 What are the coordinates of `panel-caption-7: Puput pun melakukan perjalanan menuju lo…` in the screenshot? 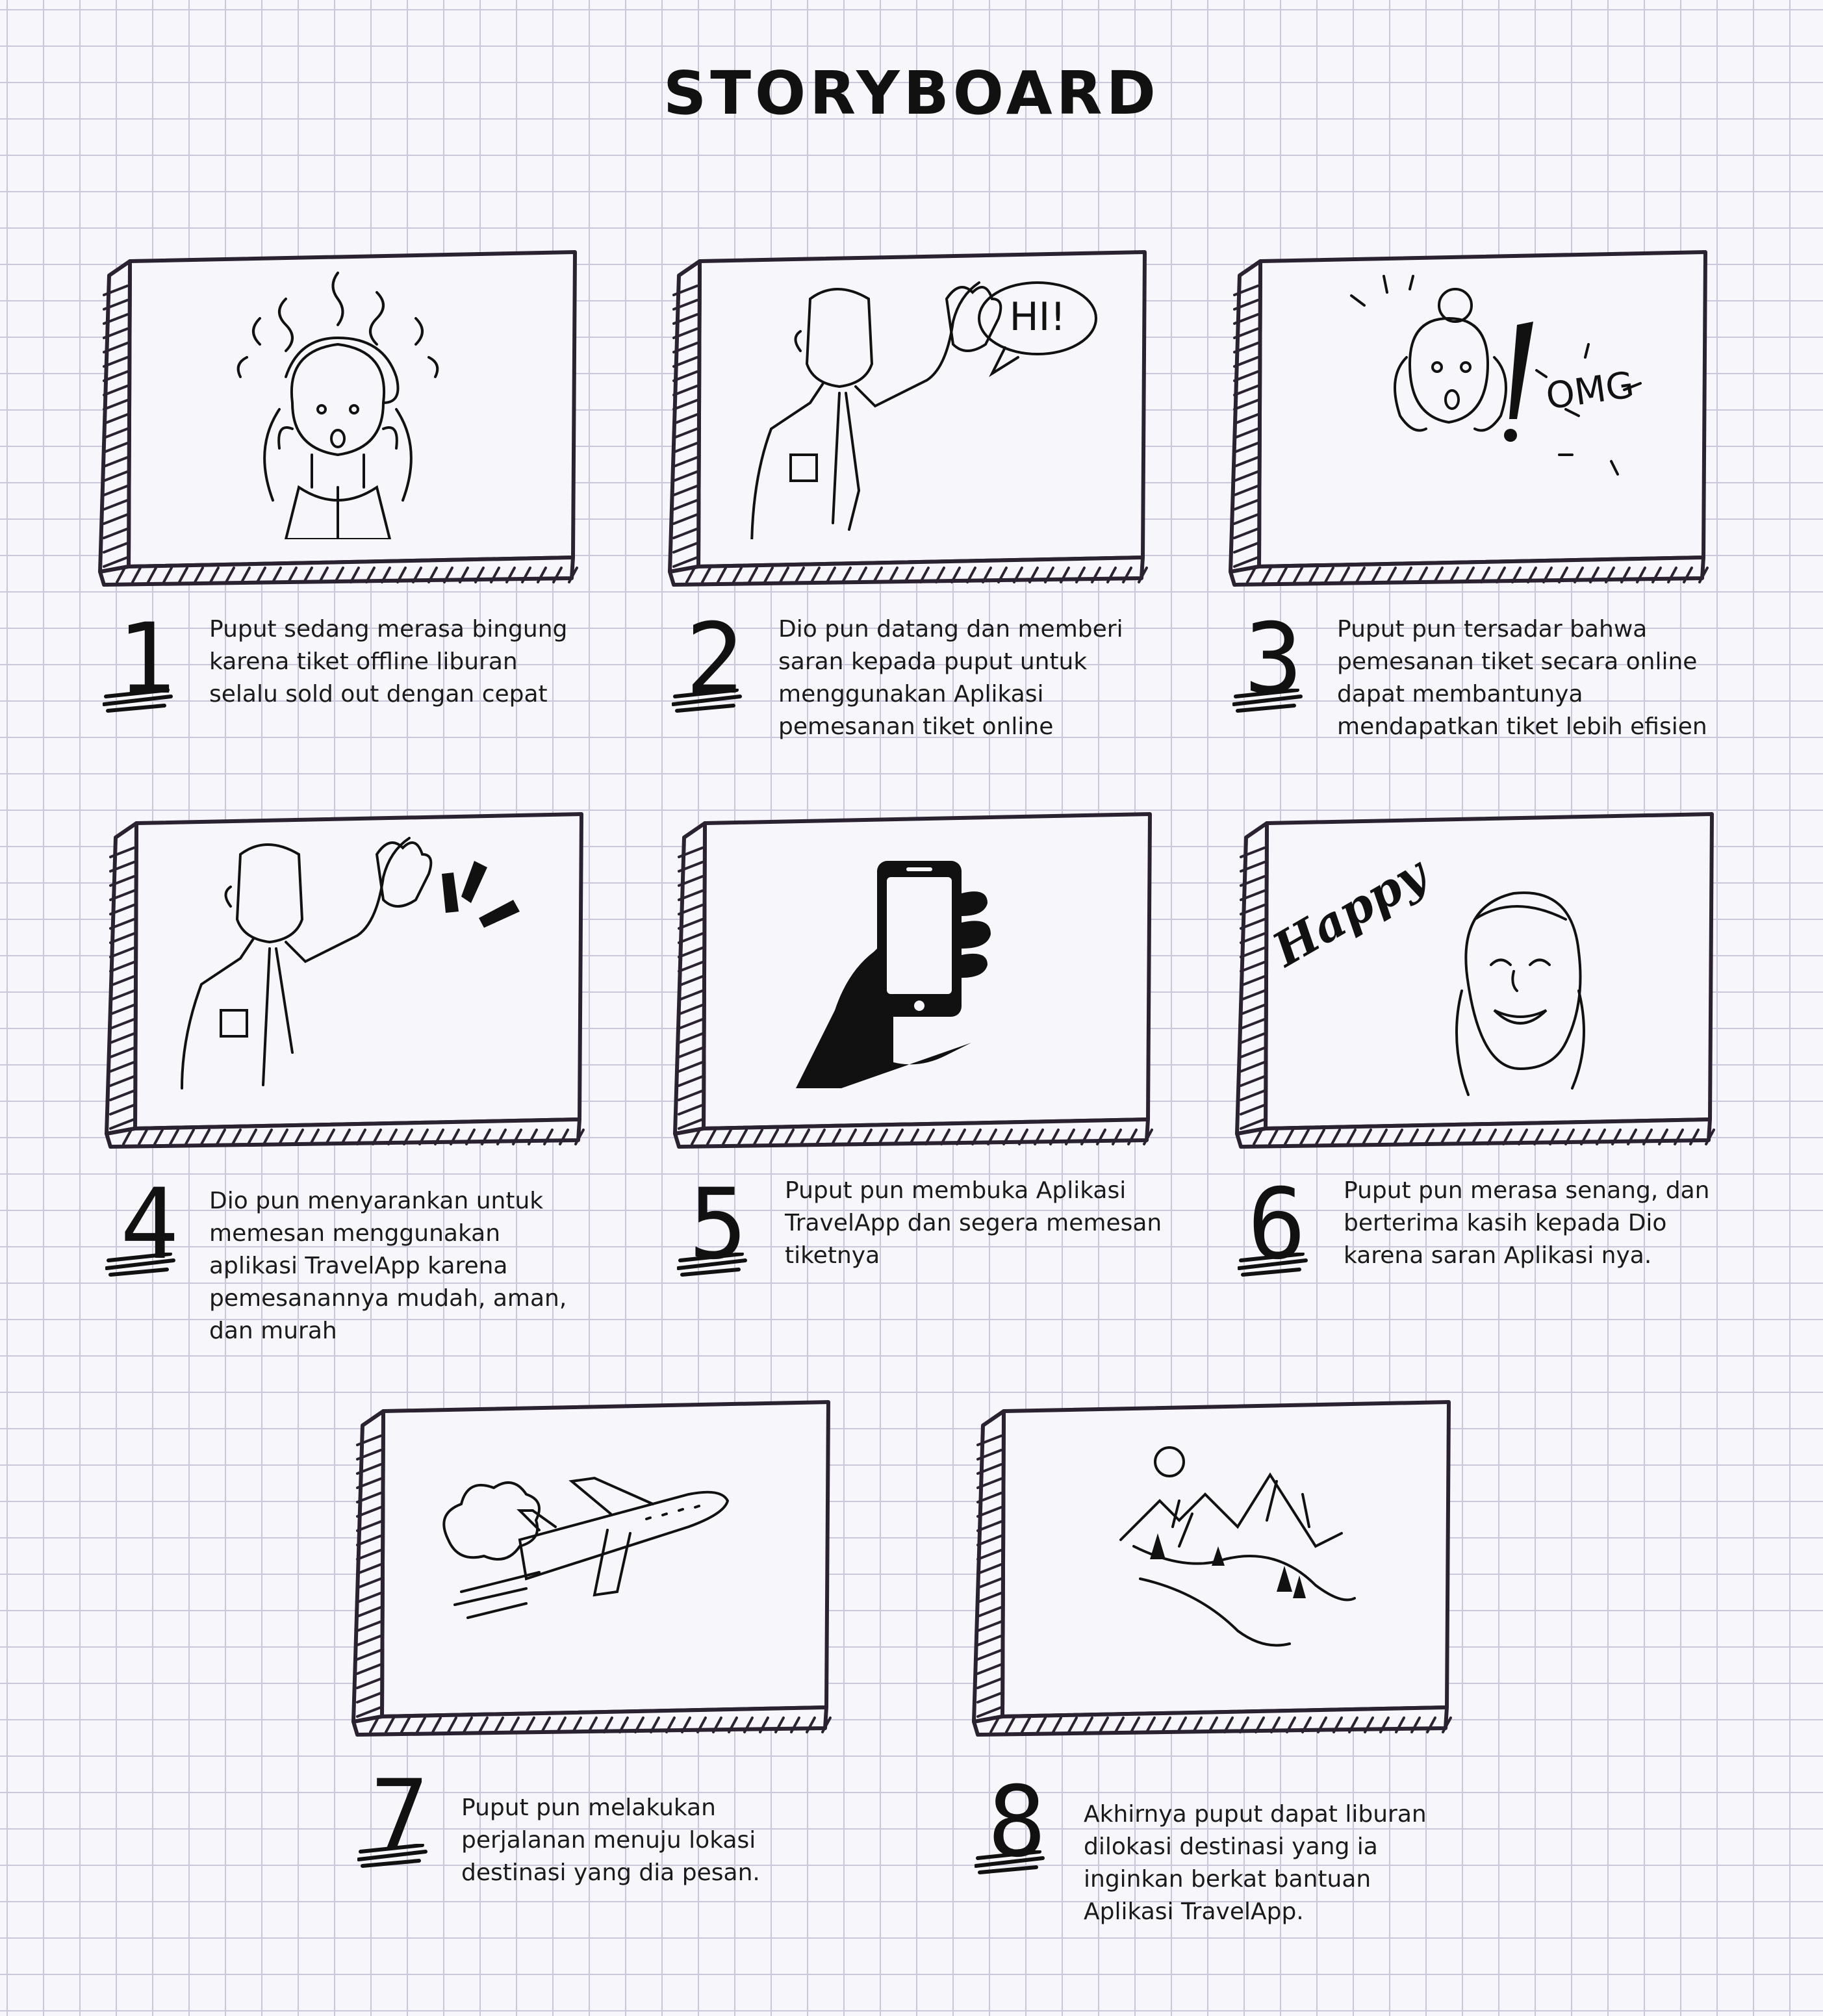 It's located at (610, 1840).